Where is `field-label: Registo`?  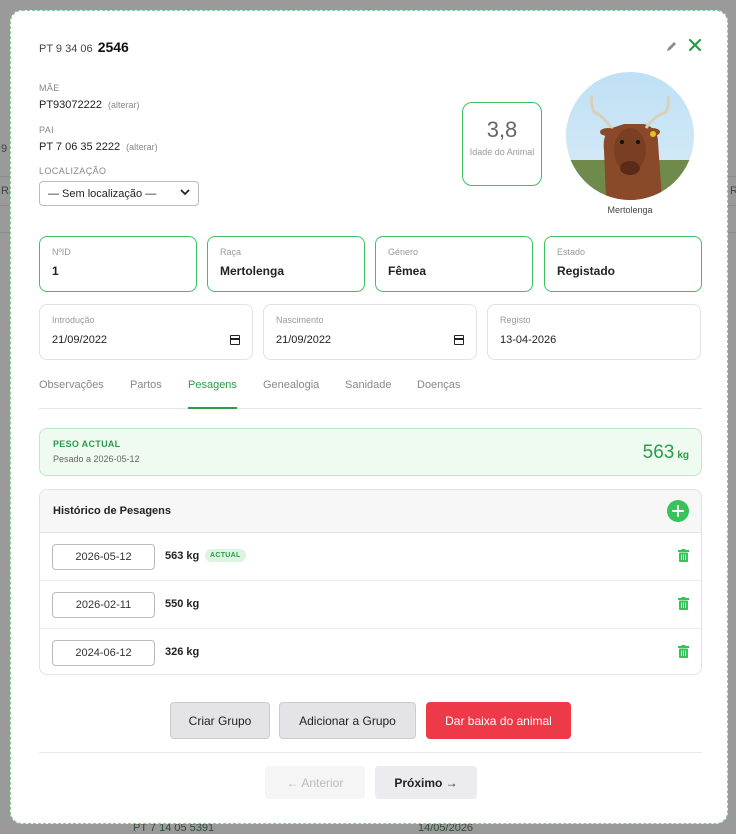
field-label: Registo is located at coordinates (515, 320).